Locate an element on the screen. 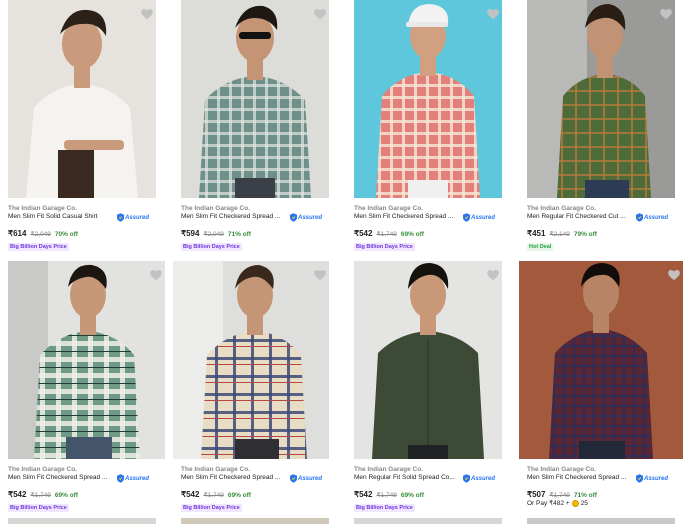  selling-price: ₹451 is located at coordinates (536, 233).